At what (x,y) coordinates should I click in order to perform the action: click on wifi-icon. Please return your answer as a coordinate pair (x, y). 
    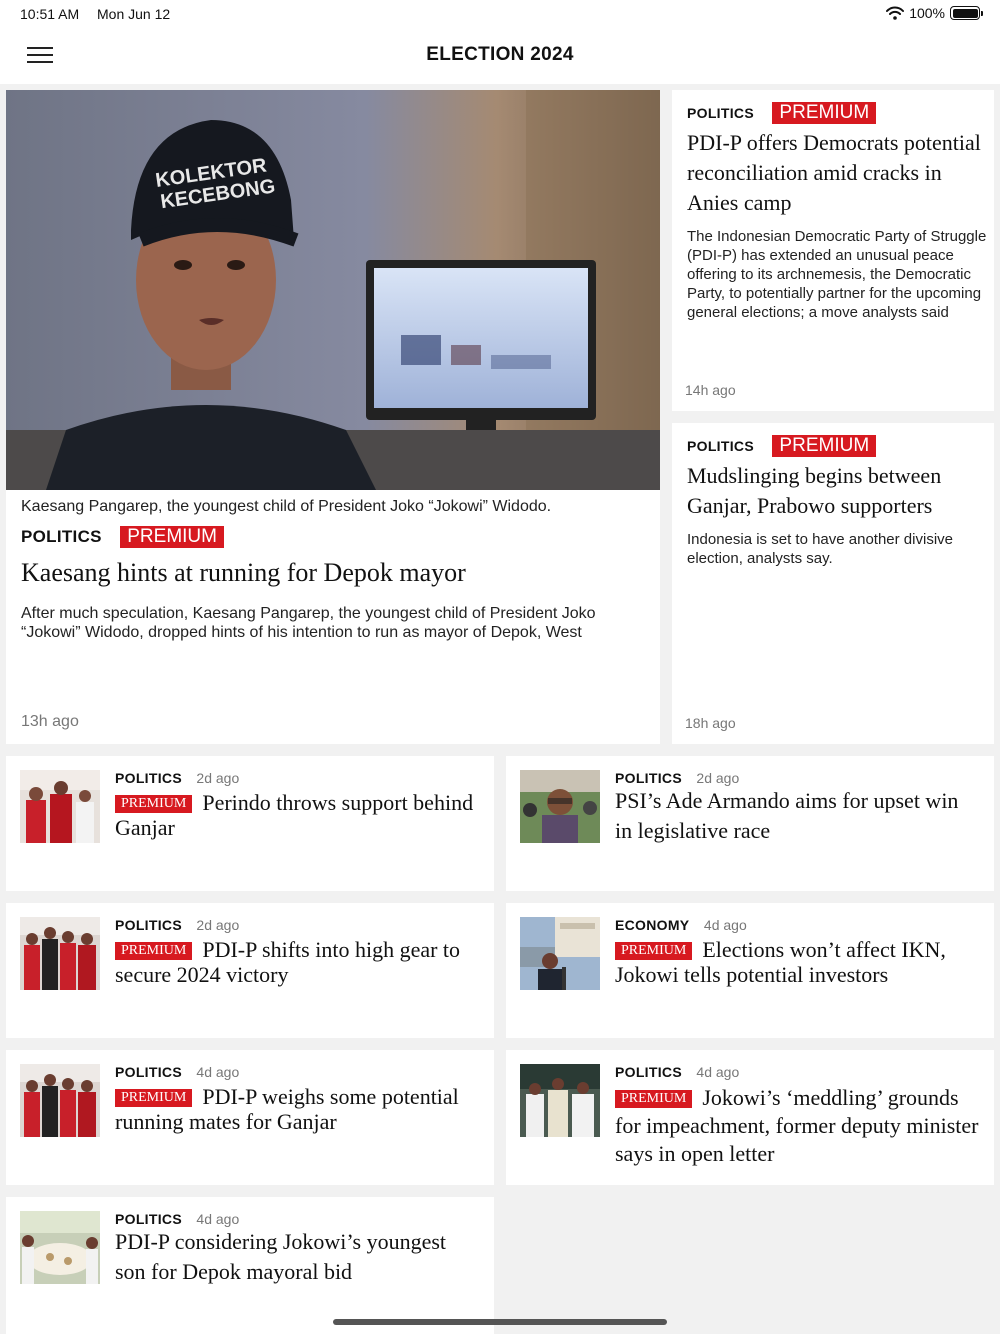
    Looking at the image, I should click on (895, 13).